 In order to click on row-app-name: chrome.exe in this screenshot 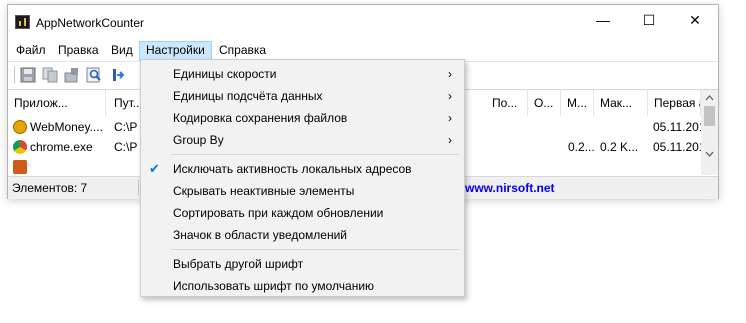, I will do `click(61, 147)`.